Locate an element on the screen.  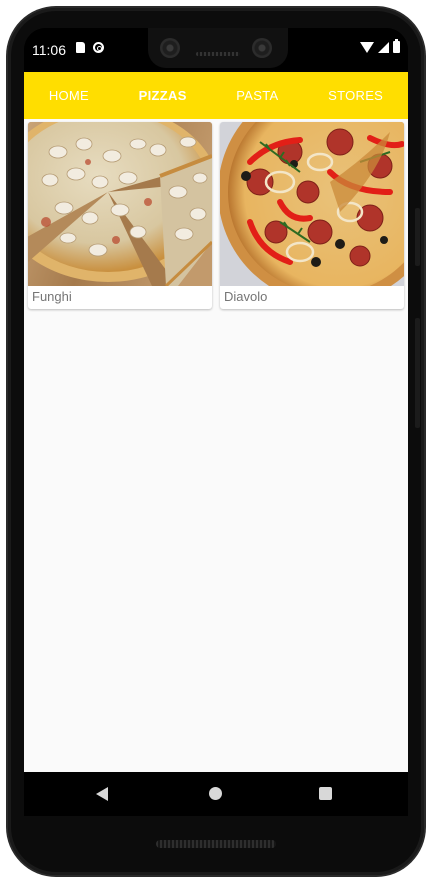
product-card-funghi: Funghi is located at coordinates (120, 215).